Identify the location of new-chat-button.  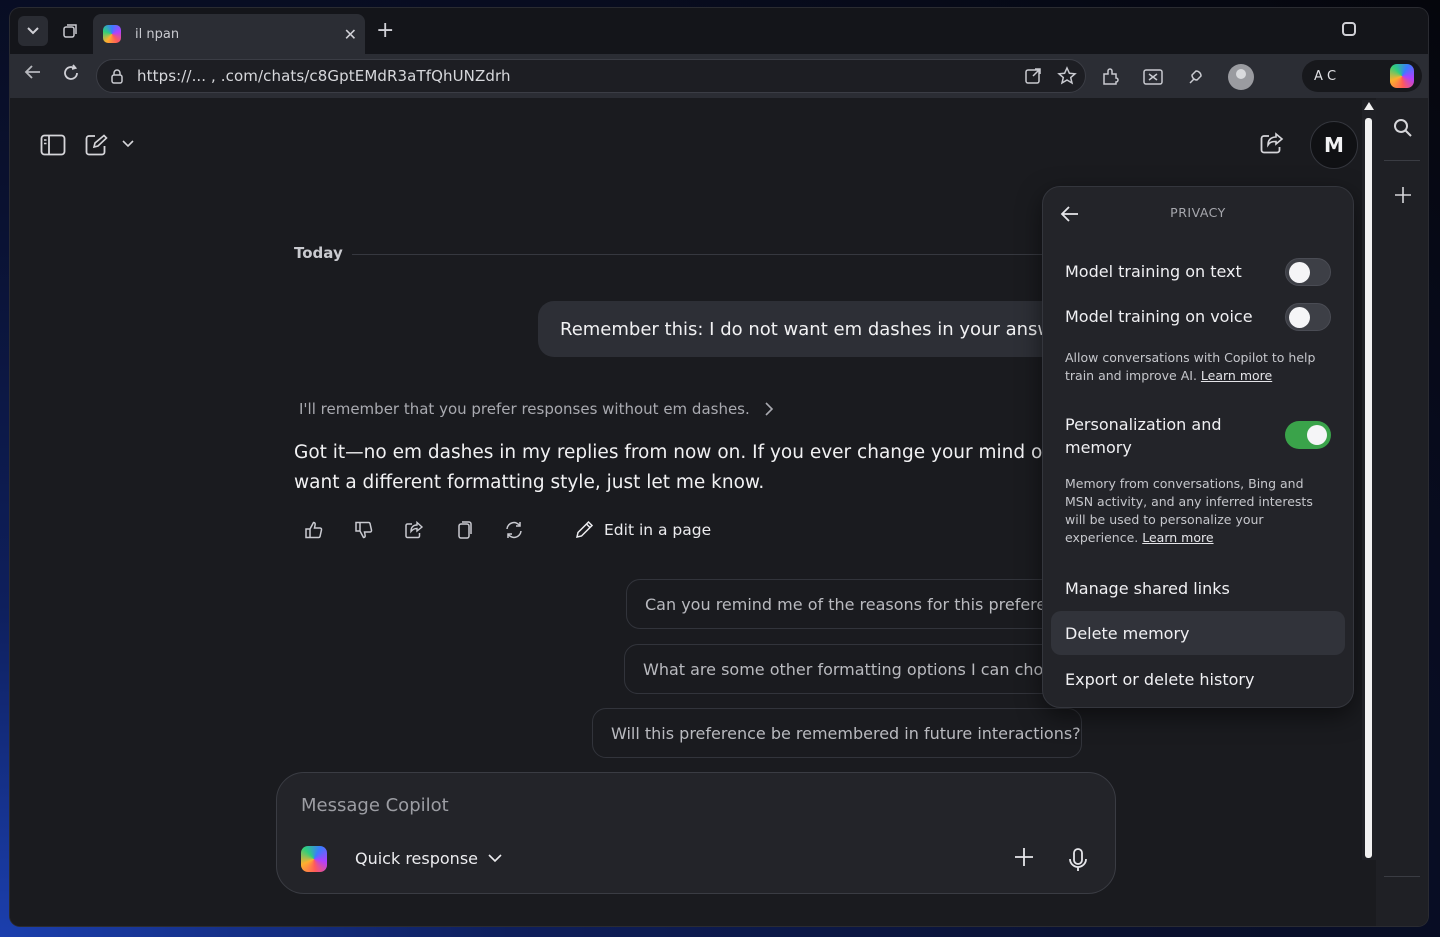
(97, 145).